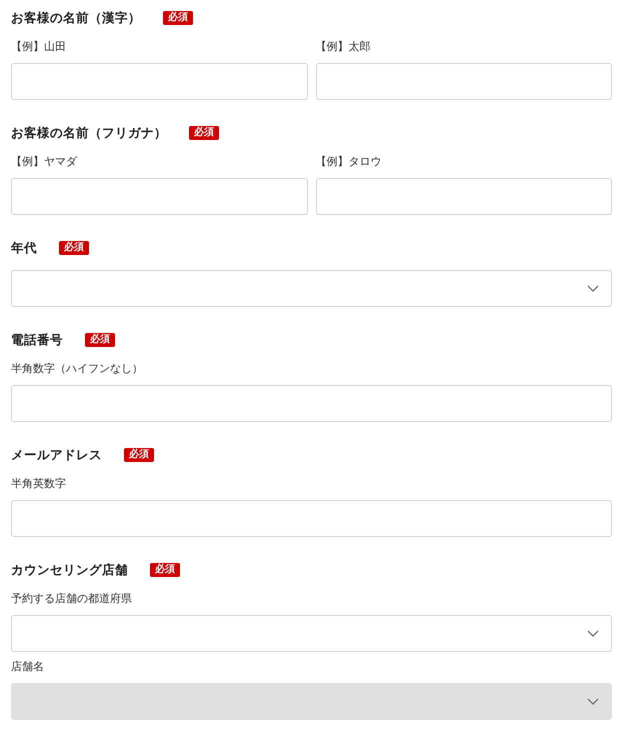 Image resolution: width=623 pixels, height=733 pixels. I want to click on section-title: 電話番号, so click(37, 340).